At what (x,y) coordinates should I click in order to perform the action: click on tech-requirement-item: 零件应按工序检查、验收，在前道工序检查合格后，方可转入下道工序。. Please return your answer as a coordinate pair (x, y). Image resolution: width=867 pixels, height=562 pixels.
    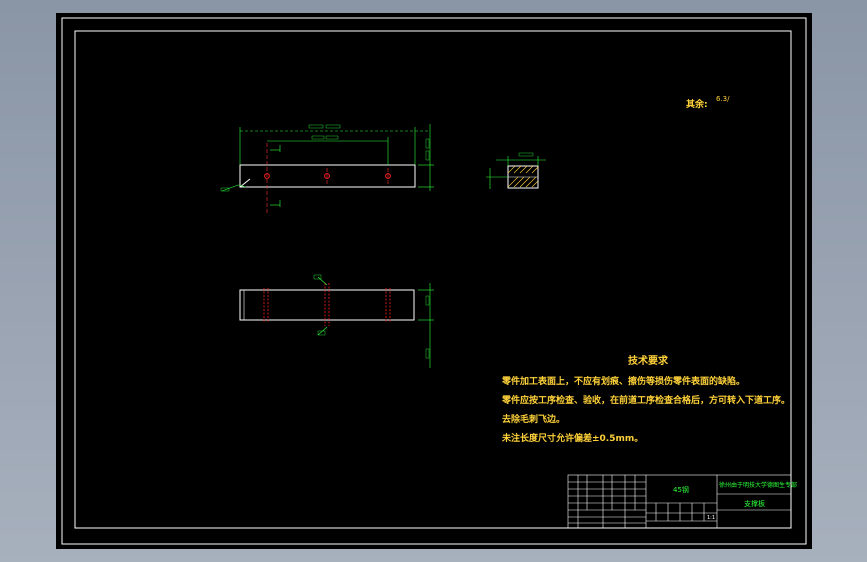
    Looking at the image, I should click on (646, 401).